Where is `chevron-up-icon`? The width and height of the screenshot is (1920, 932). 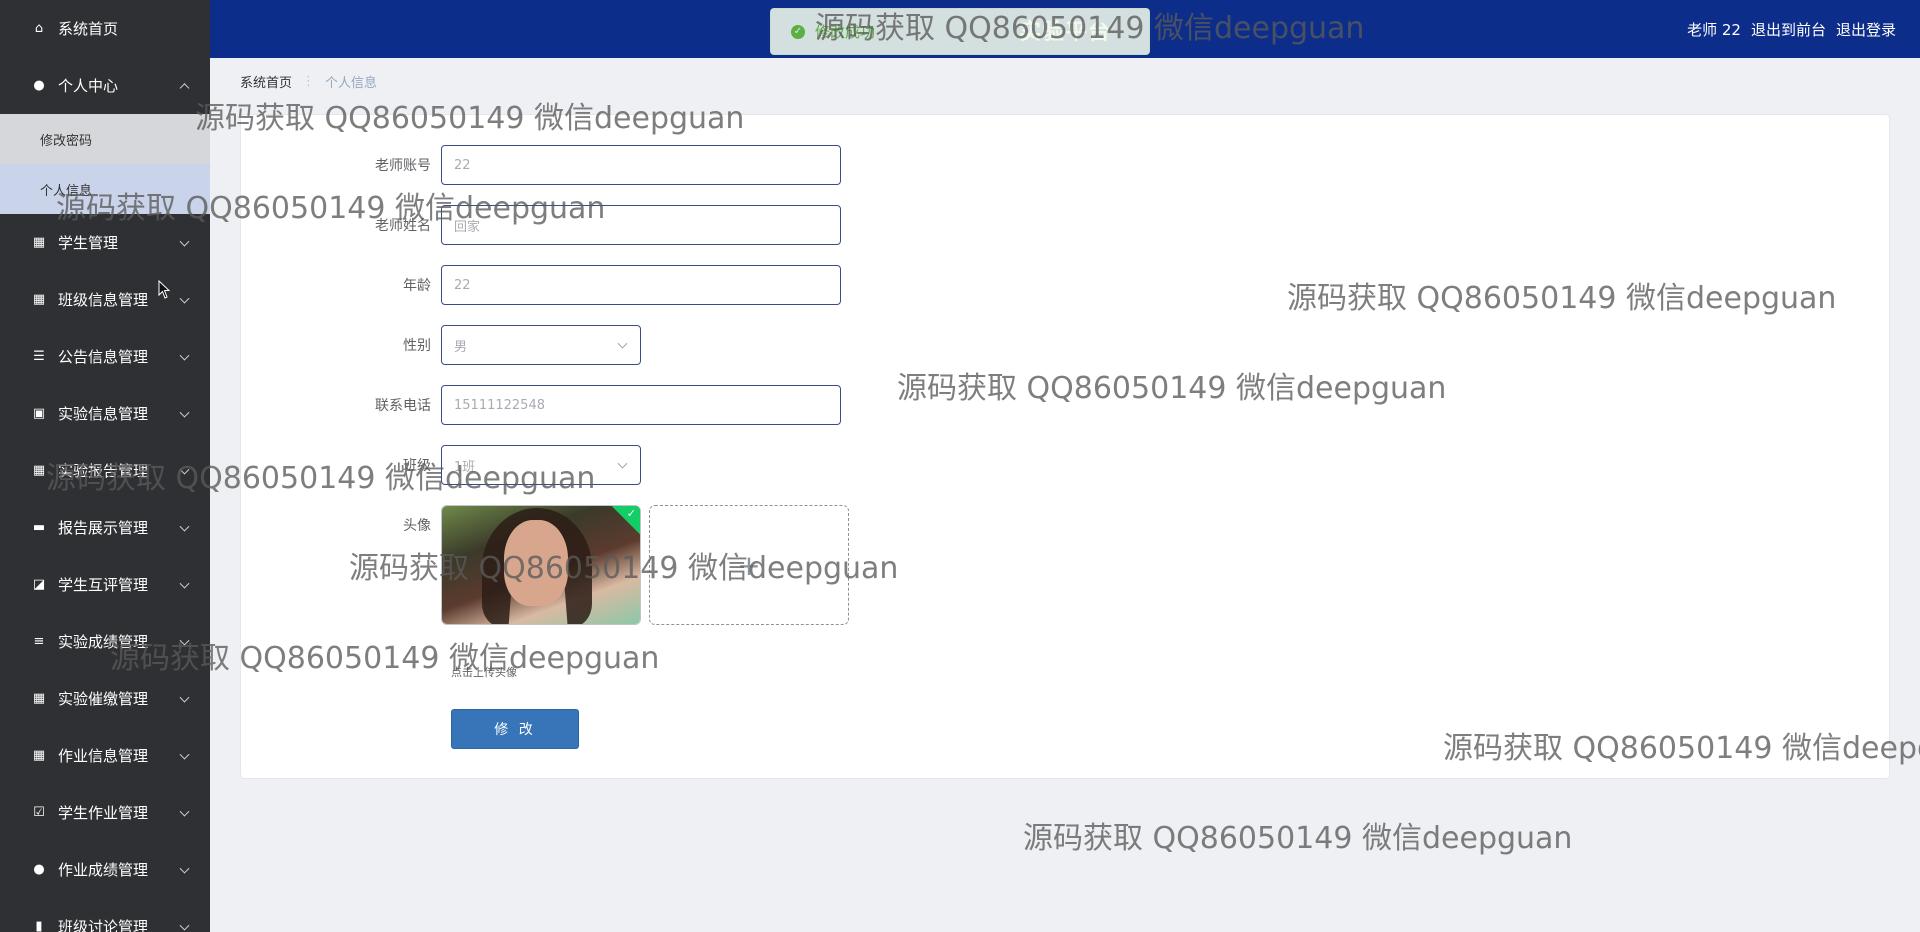
chevron-up-icon is located at coordinates (184, 87).